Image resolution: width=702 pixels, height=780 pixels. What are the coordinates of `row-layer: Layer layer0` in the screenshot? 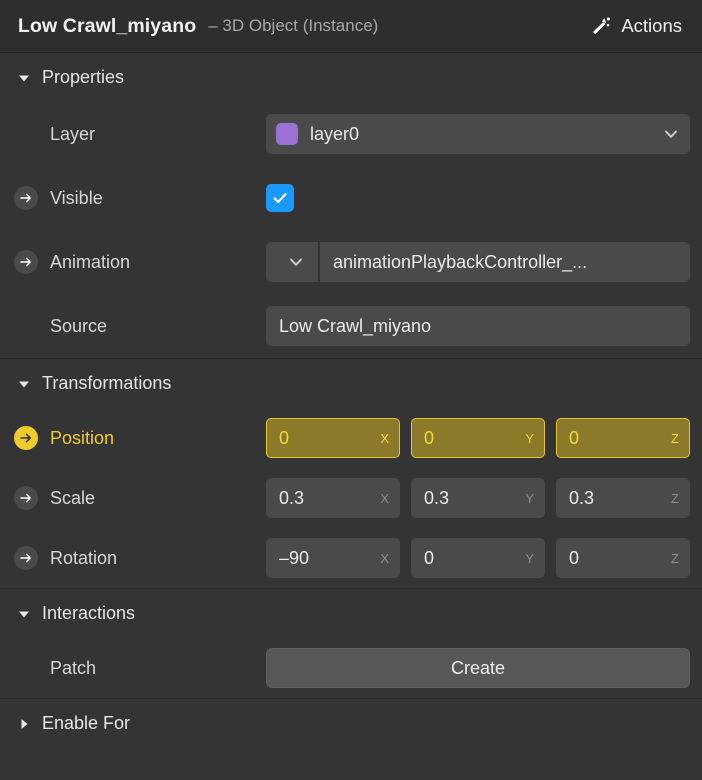 It's located at (351, 134).